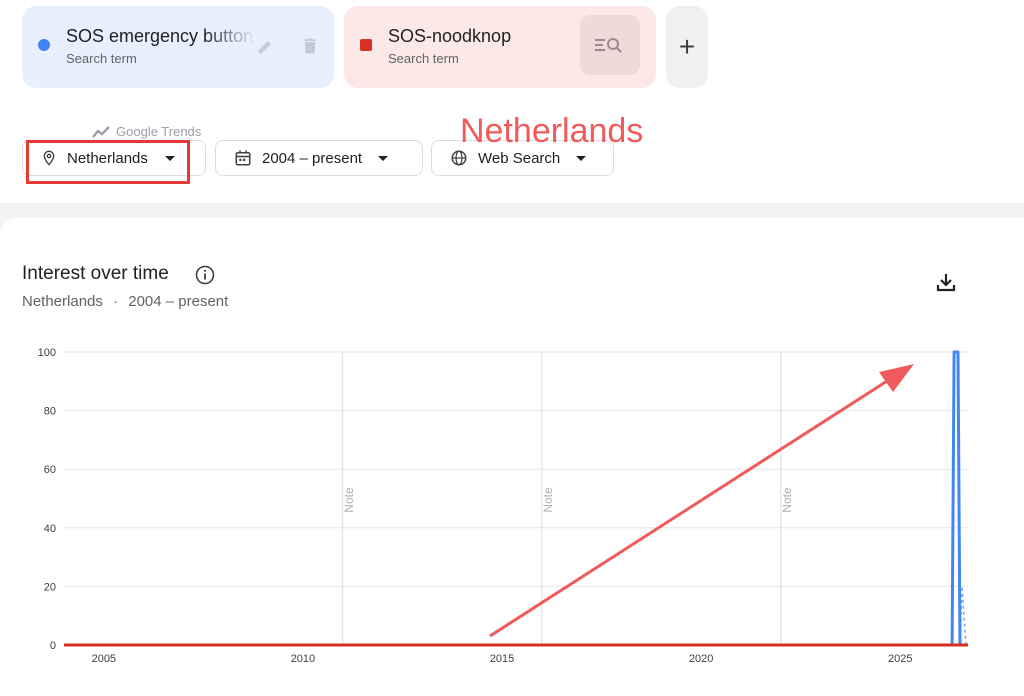  Describe the element at coordinates (101, 131) in the screenshot. I see `trends-logo-icon` at that location.